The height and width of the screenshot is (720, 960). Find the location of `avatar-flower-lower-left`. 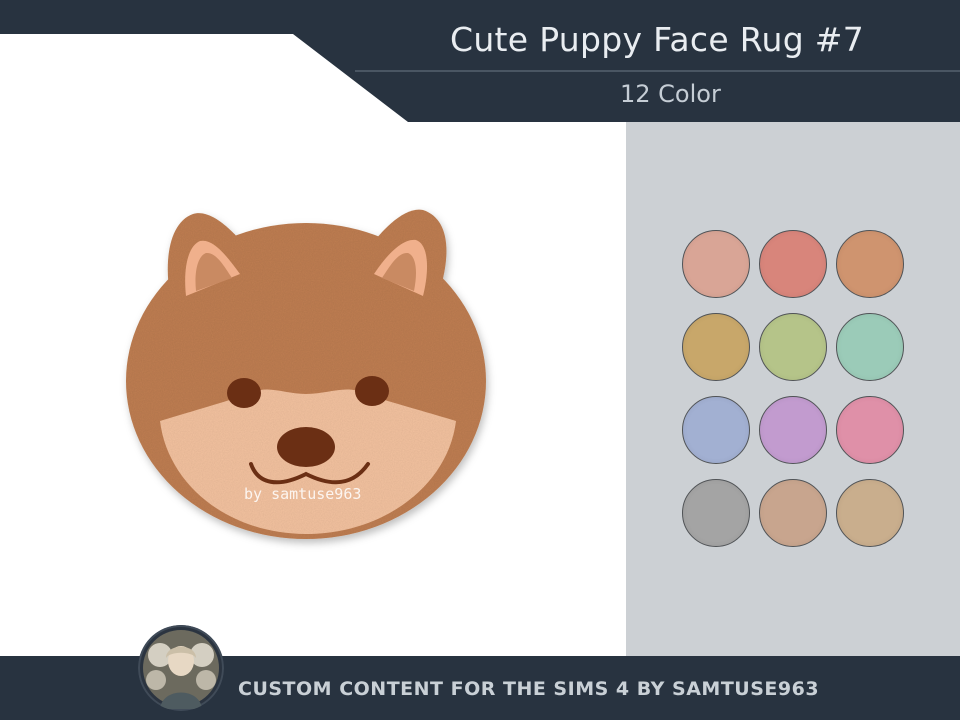

avatar-flower-lower-left is located at coordinates (156, 680).